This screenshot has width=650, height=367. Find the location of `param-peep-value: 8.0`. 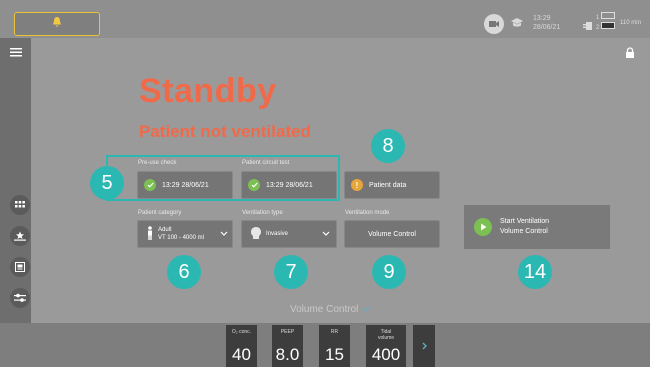

param-peep-value: 8.0 is located at coordinates (287, 354).